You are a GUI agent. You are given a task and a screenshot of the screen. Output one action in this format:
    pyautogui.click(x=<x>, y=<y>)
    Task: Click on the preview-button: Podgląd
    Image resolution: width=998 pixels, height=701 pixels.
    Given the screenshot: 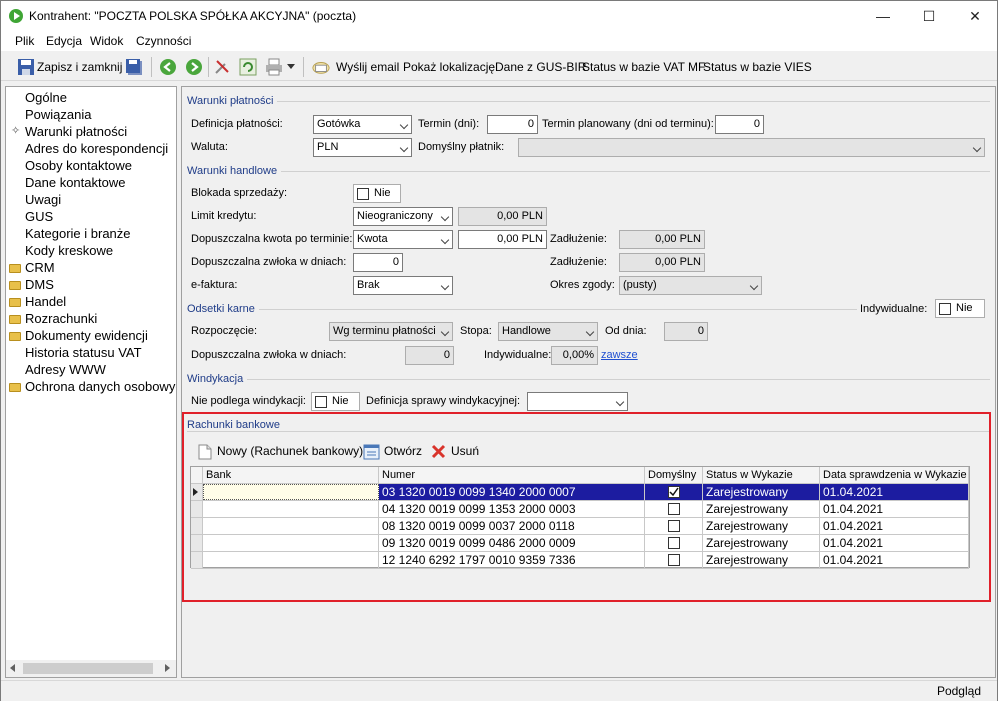 What is the action you would take?
    pyautogui.click(x=959, y=691)
    